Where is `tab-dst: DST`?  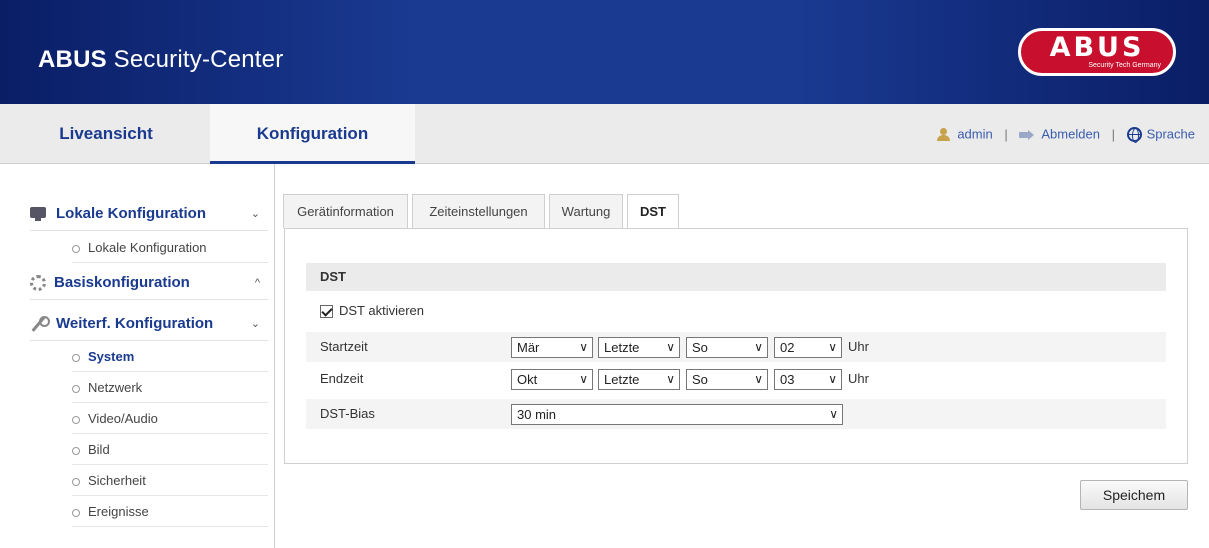 tab-dst: DST is located at coordinates (653, 211).